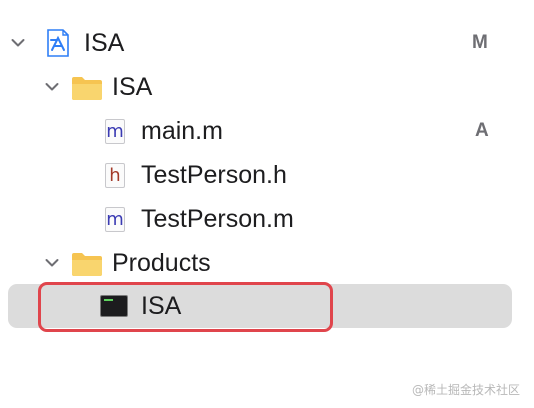 The image size is (534, 408). Describe the element at coordinates (185, 307) in the screenshot. I see `annotation-highlight-box` at that location.